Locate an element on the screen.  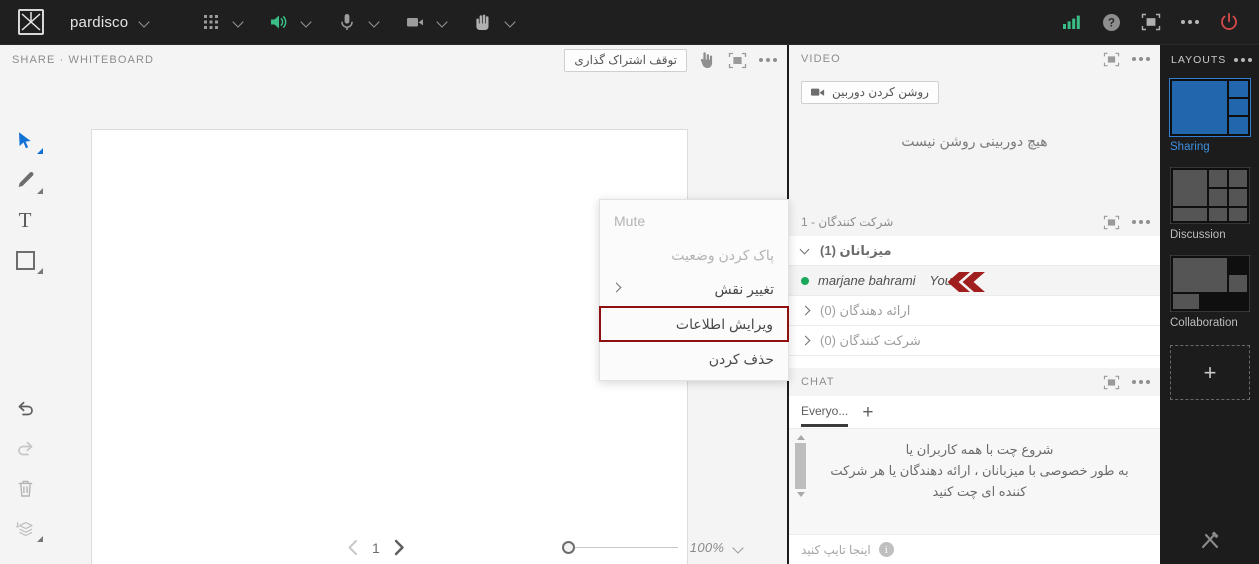
speaker-button is located at coordinates (279, 22).